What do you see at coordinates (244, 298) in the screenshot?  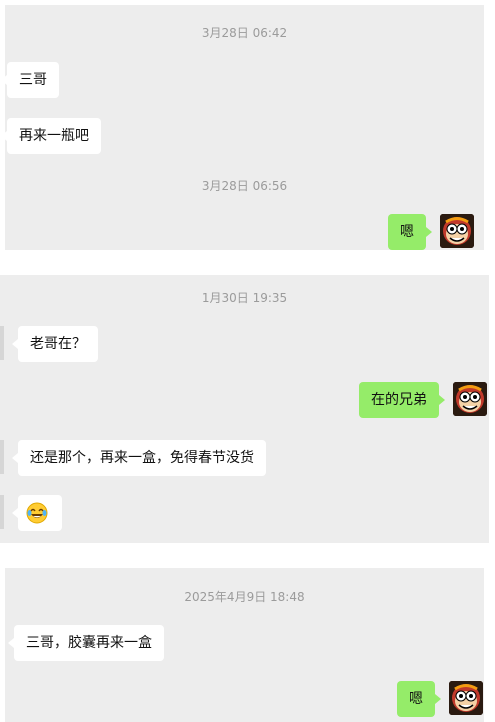 I see `timestamp: 1月30日 19:35` at bounding box center [244, 298].